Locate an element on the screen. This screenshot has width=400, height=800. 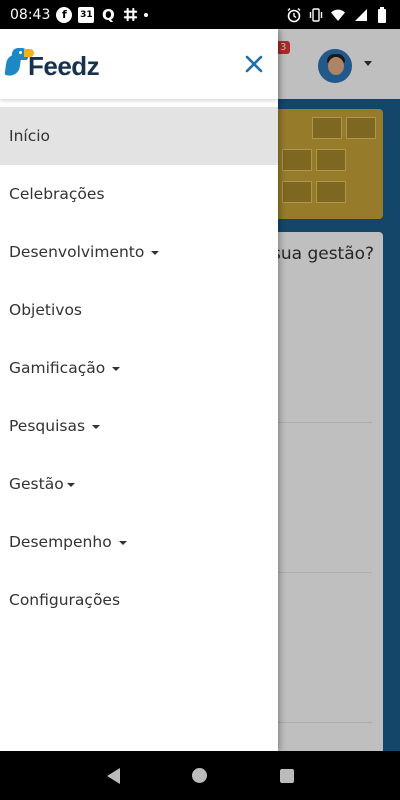
back-button is located at coordinates (113, 776).